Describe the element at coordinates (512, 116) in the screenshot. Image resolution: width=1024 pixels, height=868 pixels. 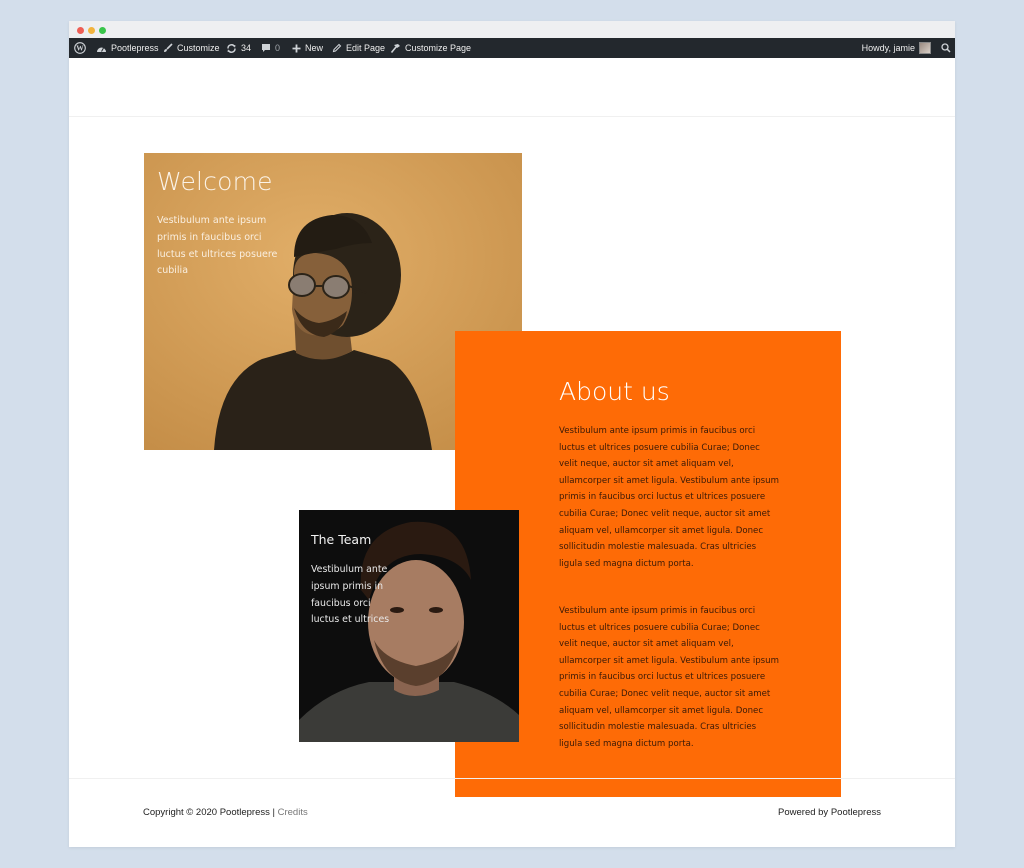
I see `header-divider` at that location.